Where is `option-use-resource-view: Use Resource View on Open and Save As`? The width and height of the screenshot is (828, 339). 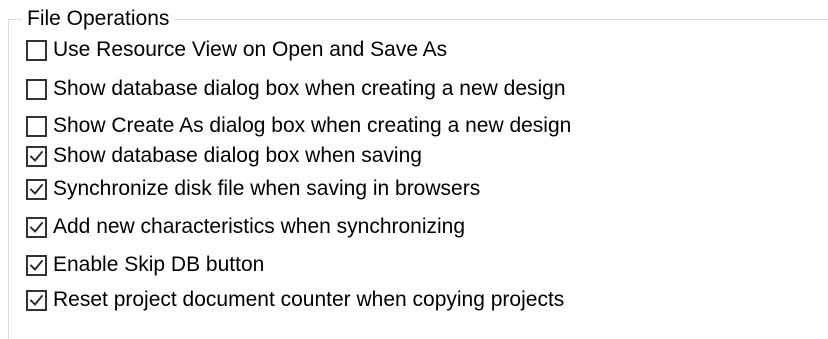 option-use-resource-view: Use Resource View on Open and Save As is located at coordinates (236, 50).